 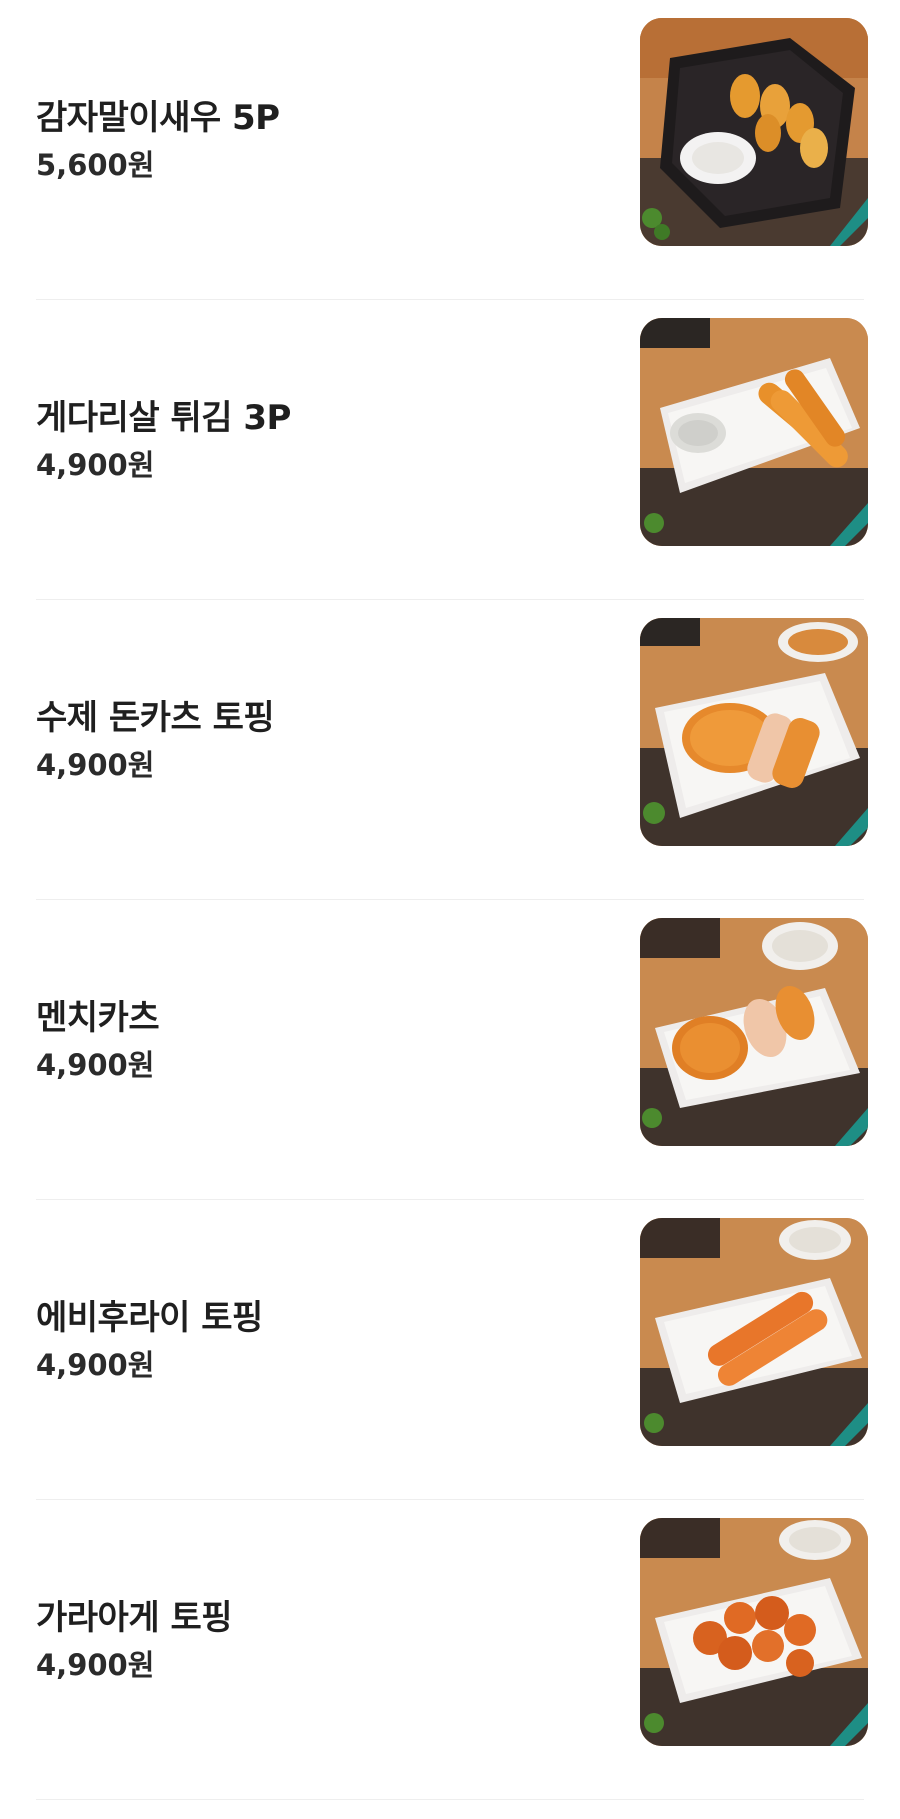 I want to click on menu-item-price: 5,600원, so click(x=95, y=165).